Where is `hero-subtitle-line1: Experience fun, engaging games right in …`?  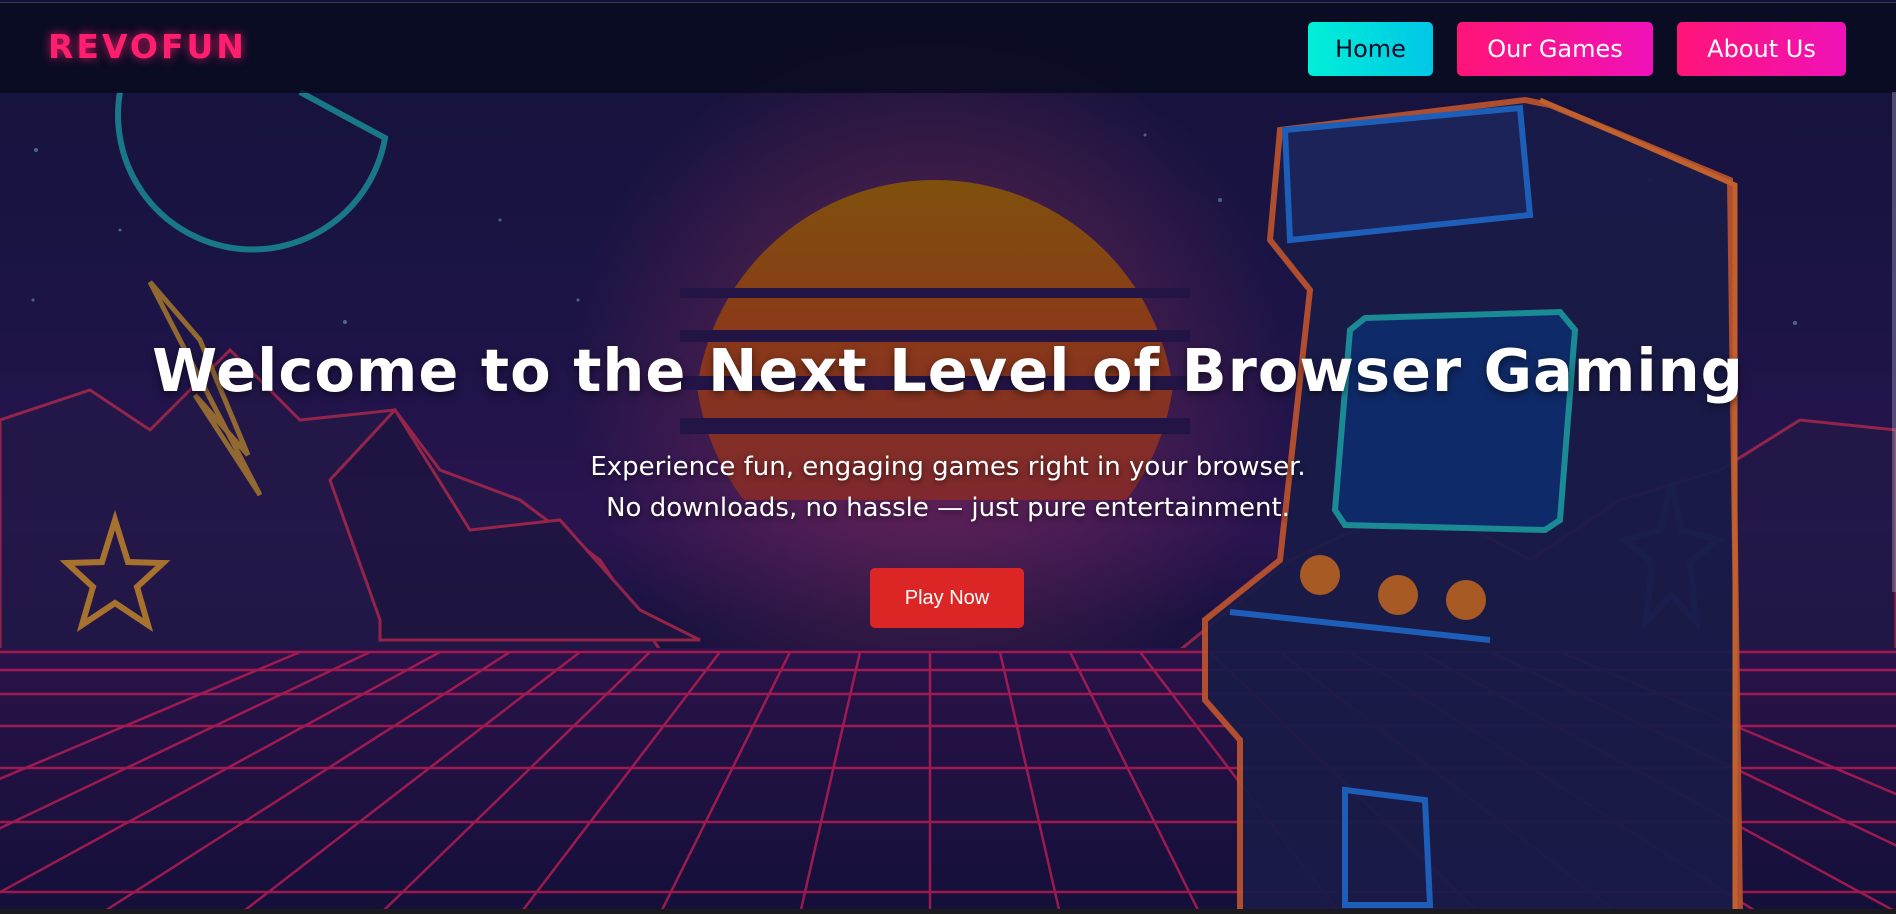
hero-subtitle-line1: Experience fun, engaging games right in … is located at coordinates (948, 467).